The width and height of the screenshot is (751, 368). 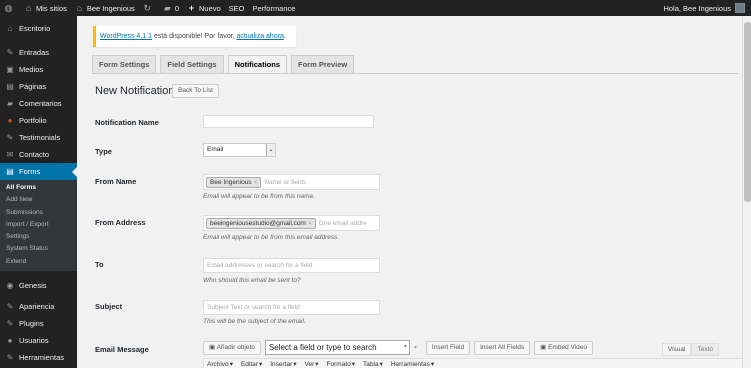 I want to click on insert-field-button: Insert Field, so click(x=448, y=347).